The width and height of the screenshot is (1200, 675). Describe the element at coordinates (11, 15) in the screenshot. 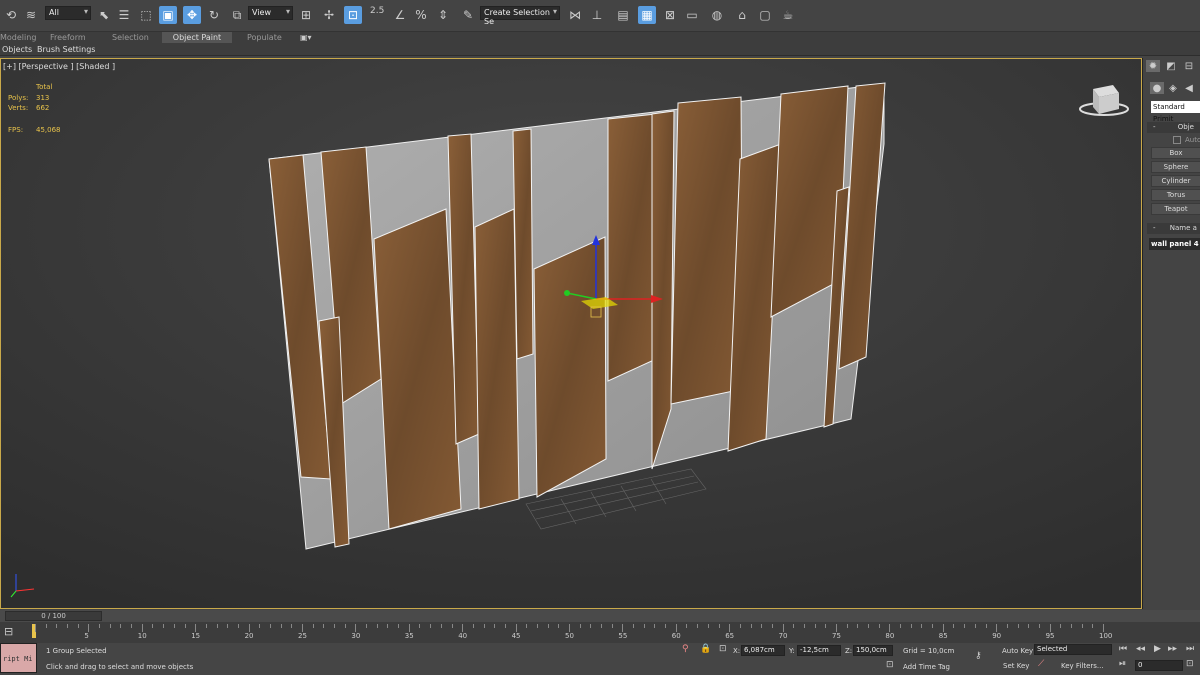

I see `undo-icon: ⟲` at that location.